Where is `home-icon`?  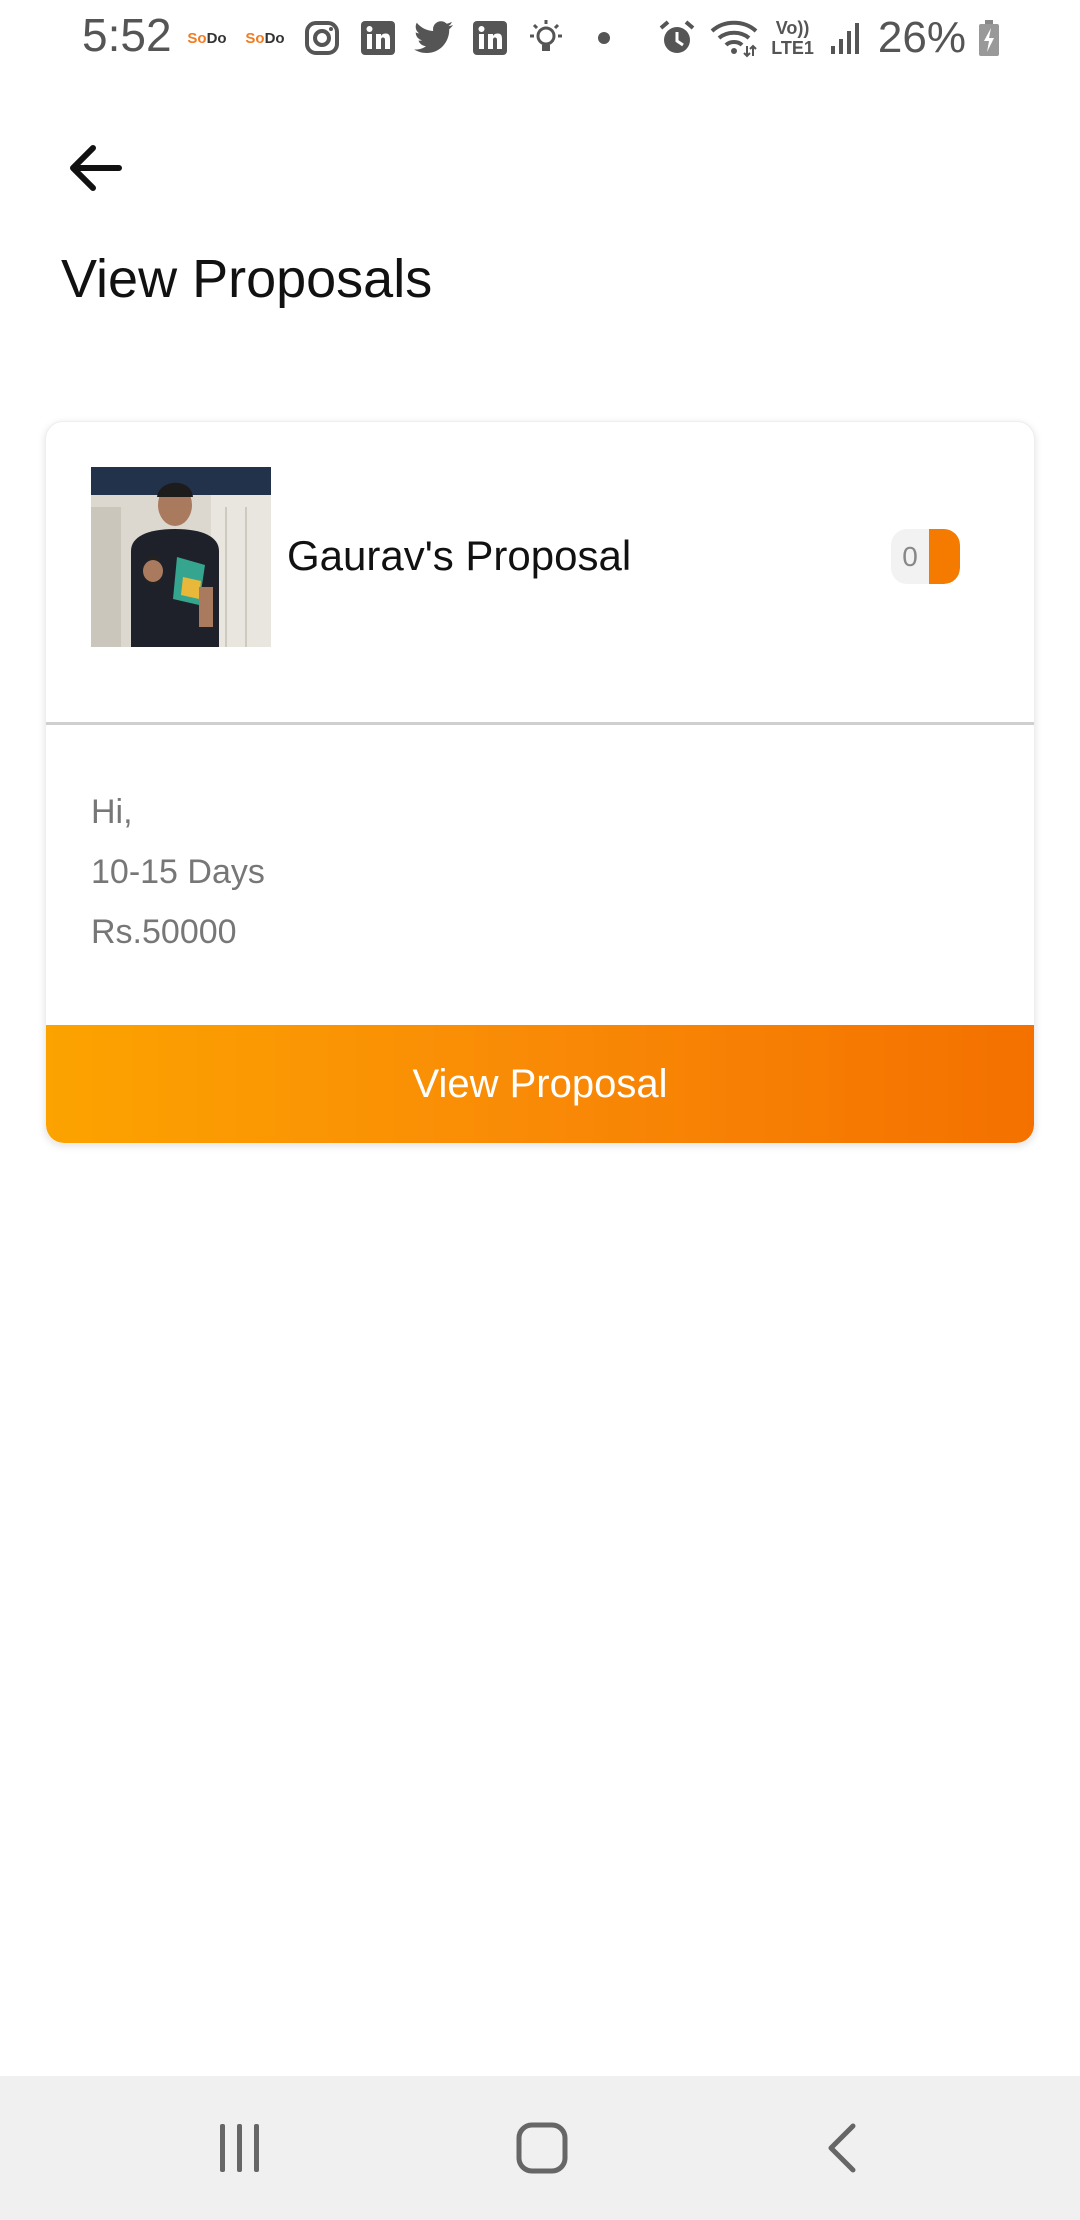
home-icon is located at coordinates (542, 2148).